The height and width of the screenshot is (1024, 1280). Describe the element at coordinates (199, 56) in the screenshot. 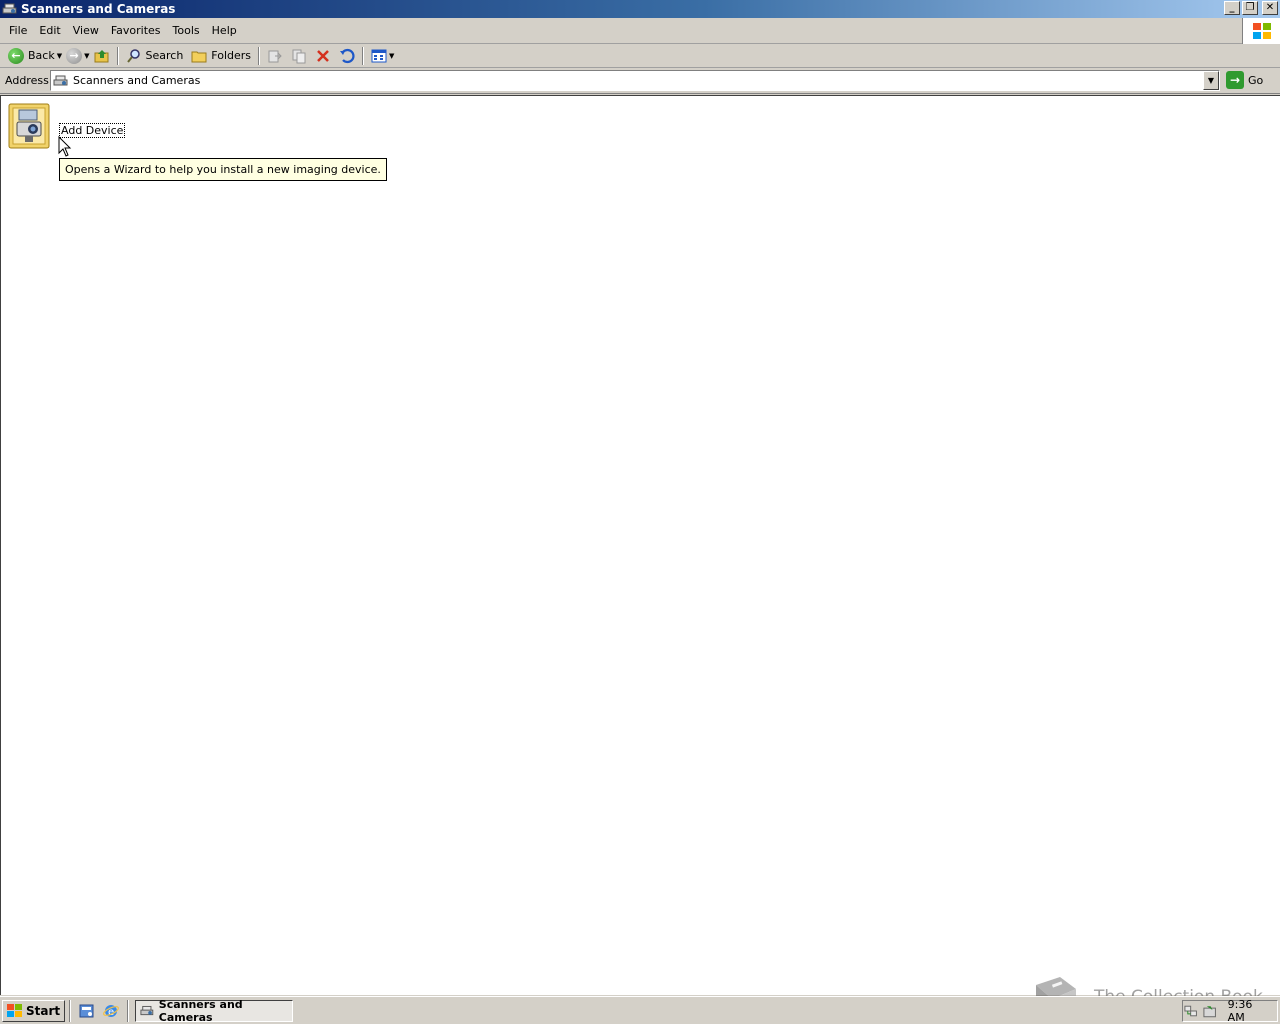

I see `folders-icon` at that location.